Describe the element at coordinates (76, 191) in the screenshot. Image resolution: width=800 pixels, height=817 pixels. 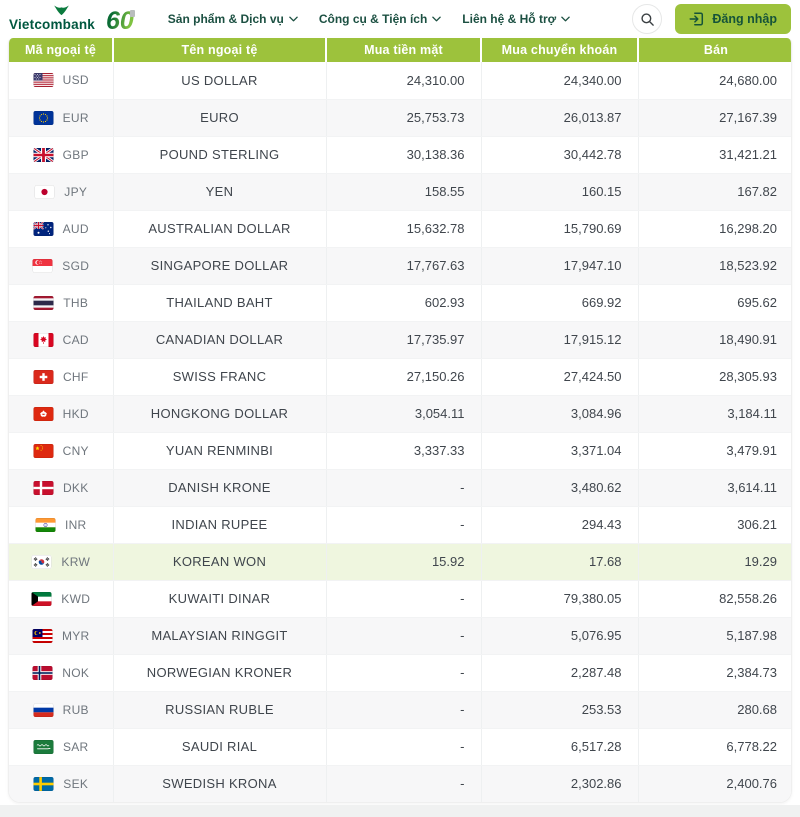
I see `currency-code: JPY` at that location.